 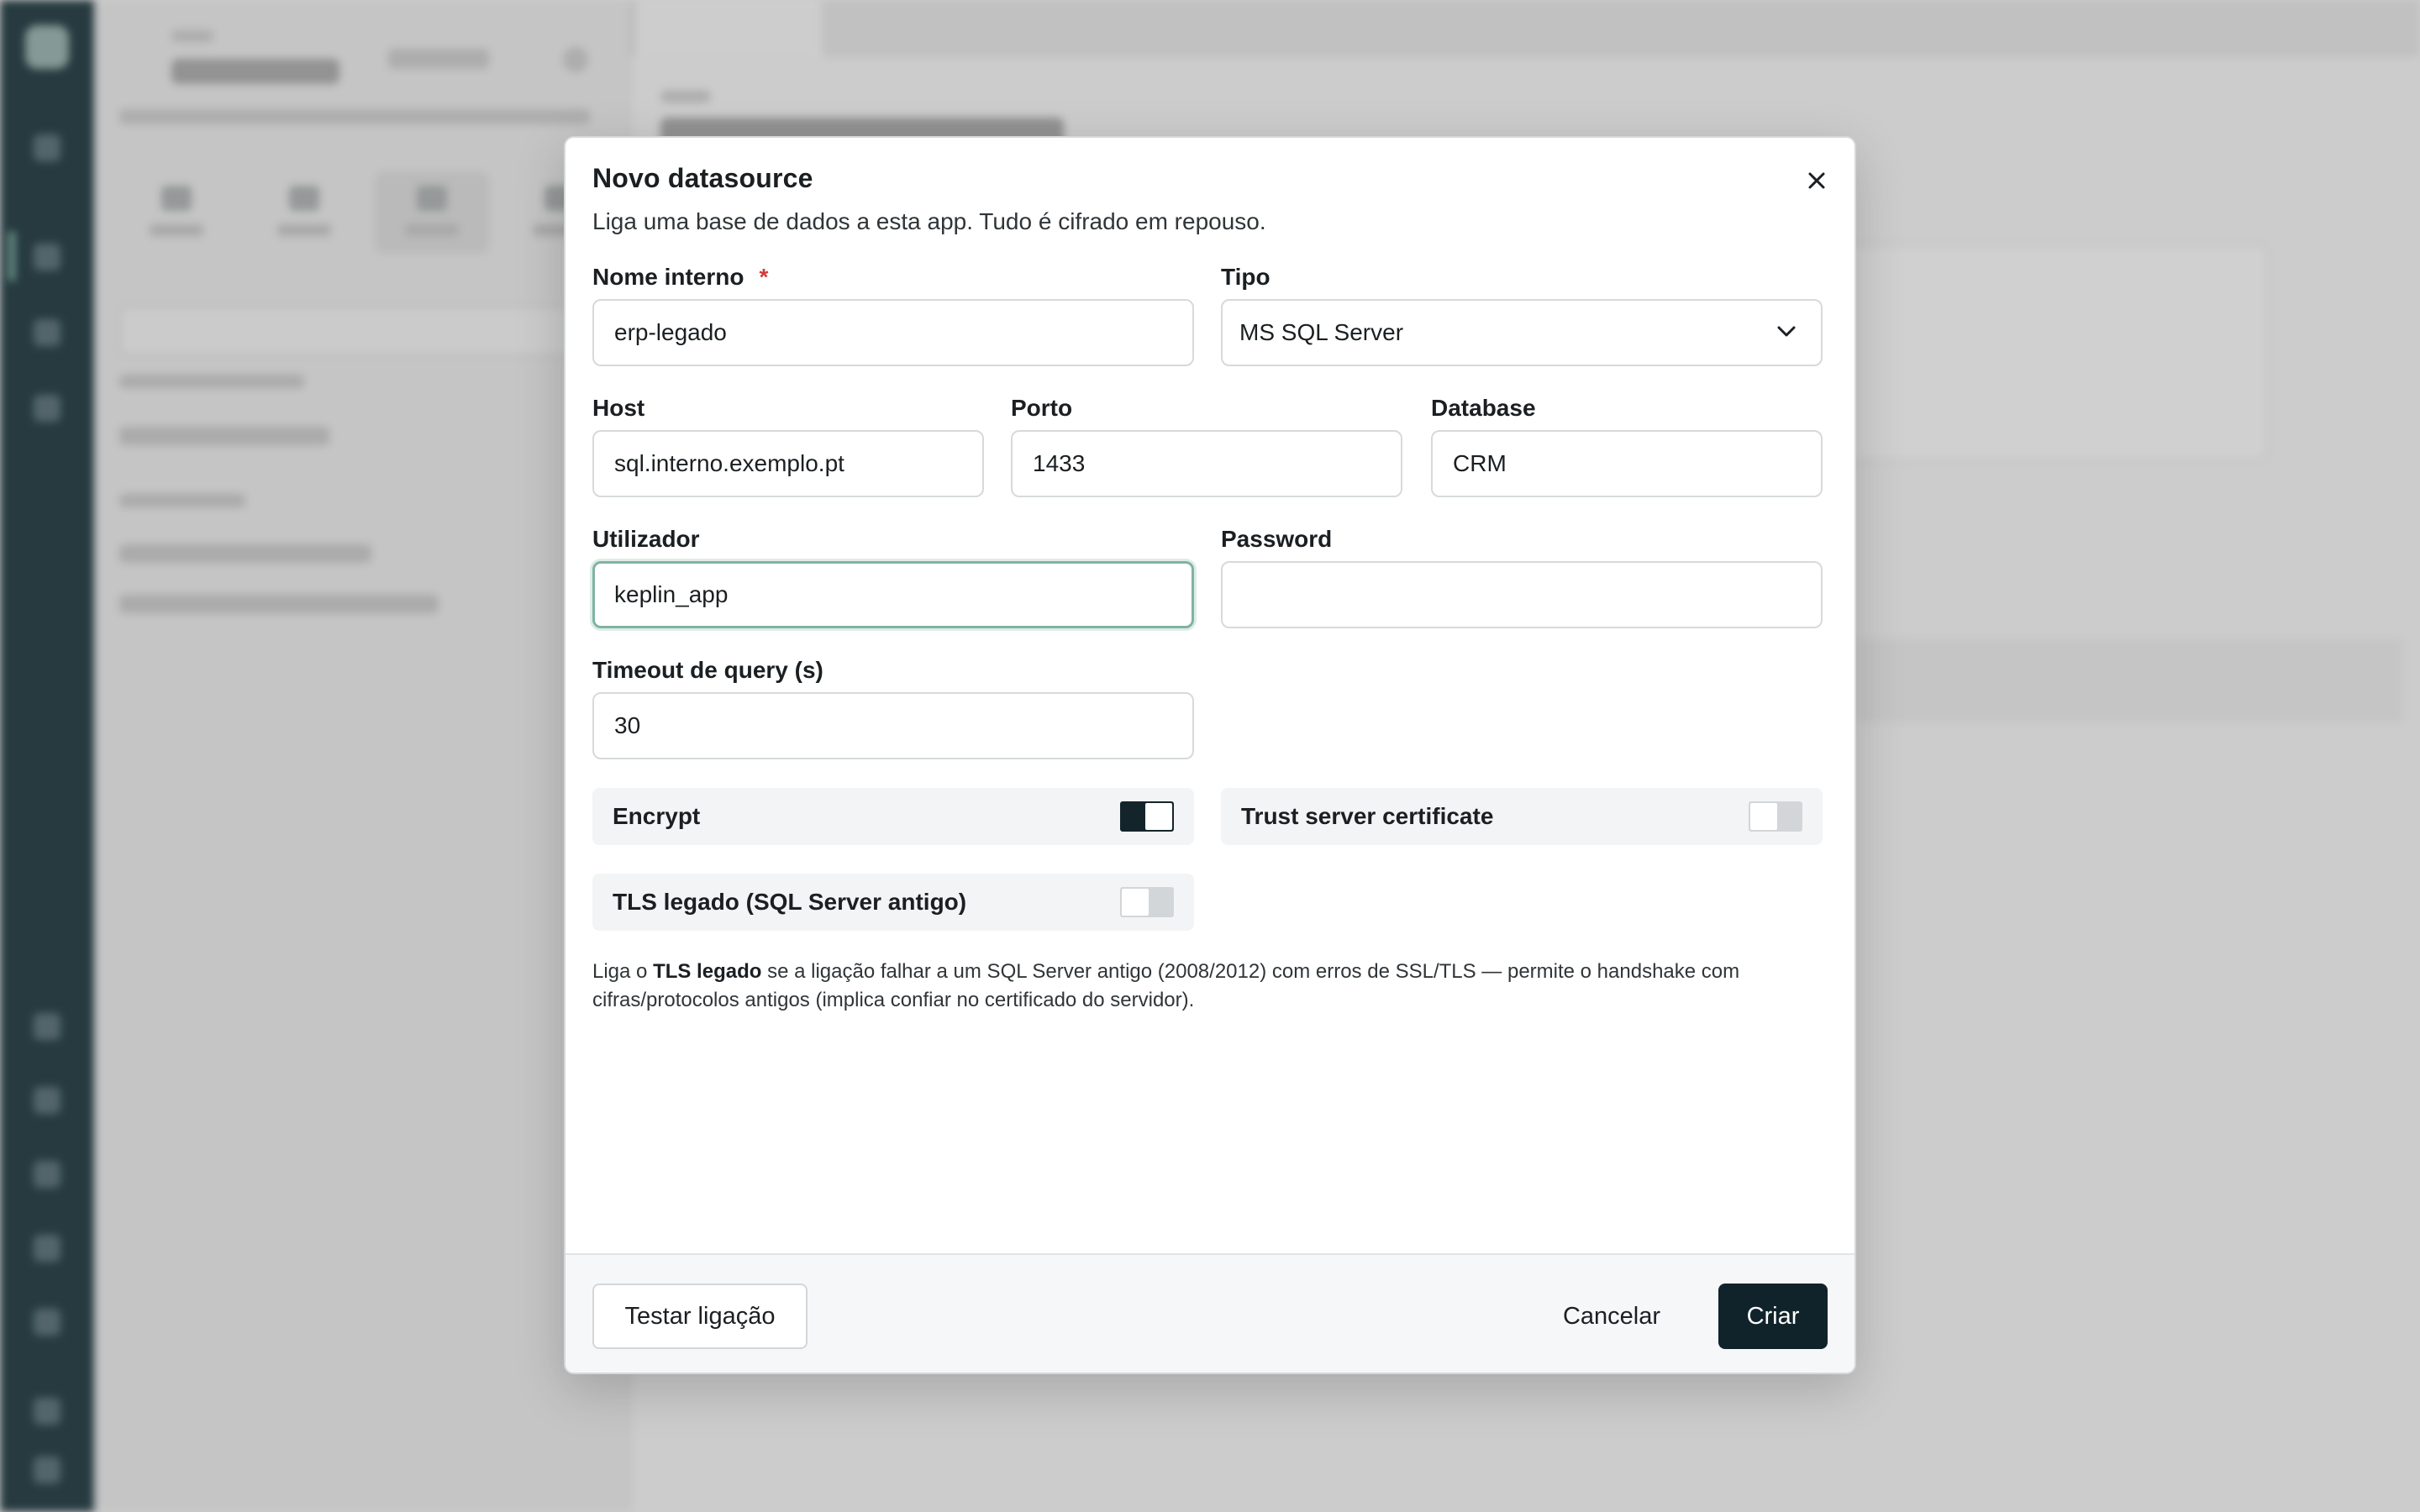 I want to click on timeout-input, so click(x=893, y=725).